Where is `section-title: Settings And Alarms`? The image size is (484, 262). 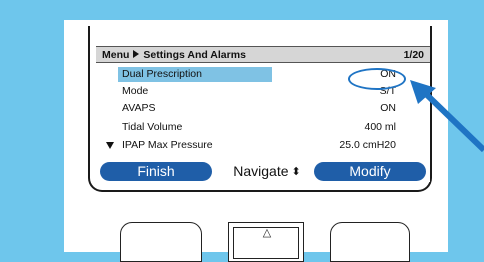
section-title: Settings And Alarms is located at coordinates (194, 55).